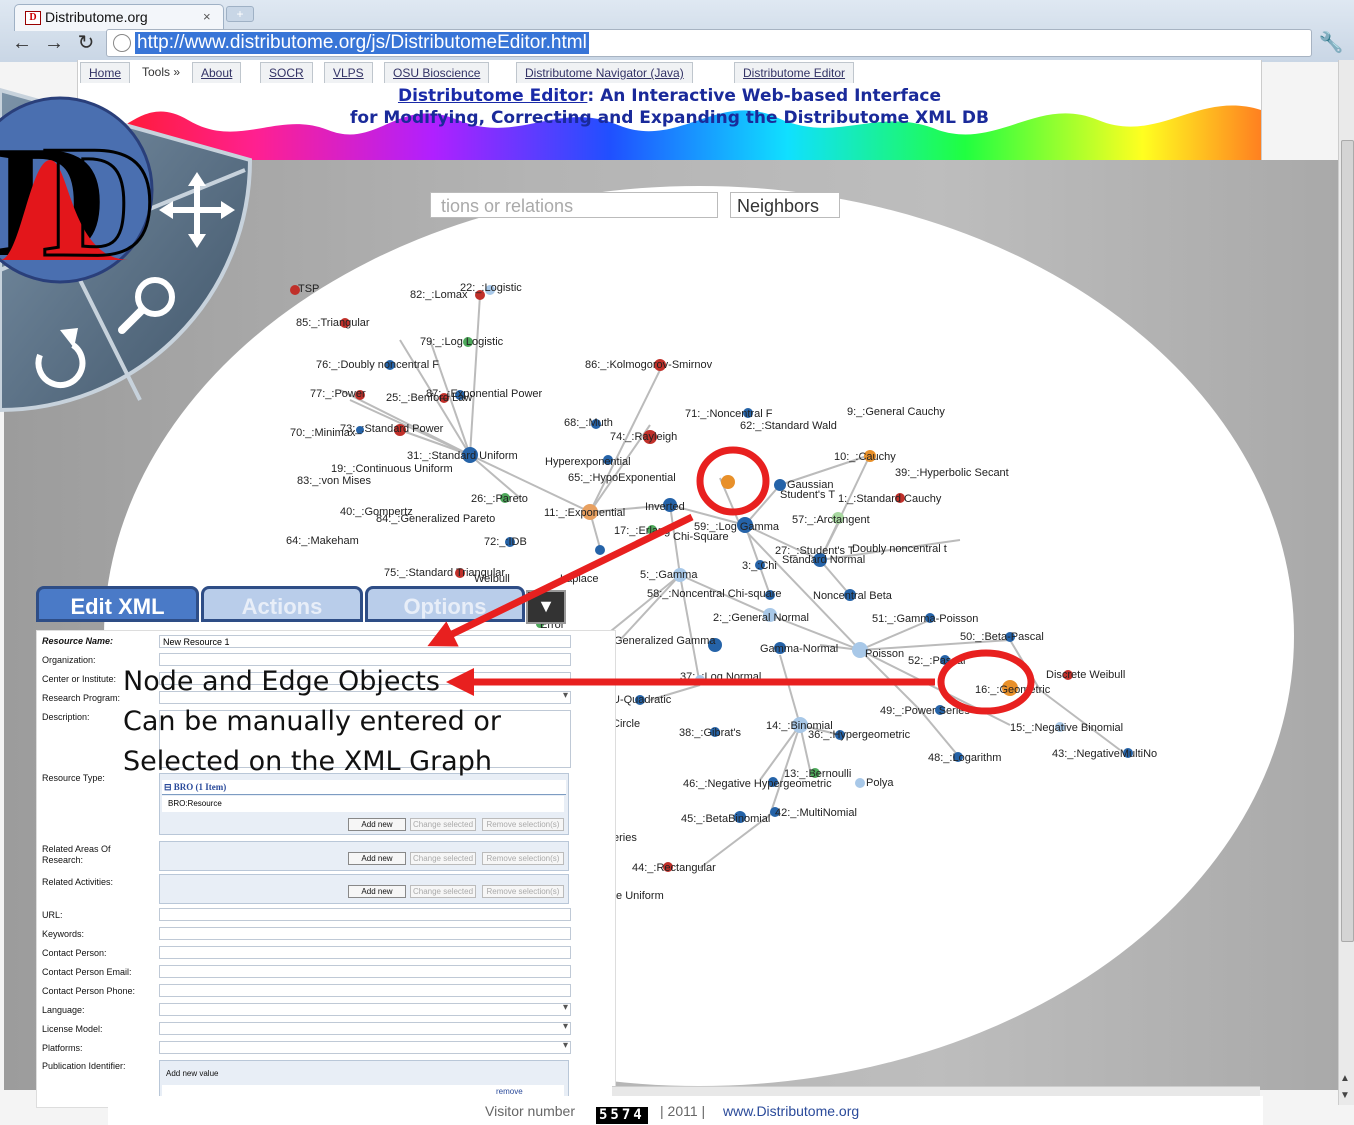 Image resolution: width=1354 pixels, height=1125 pixels. Describe the element at coordinates (365, 1047) in the screenshot. I see `platforms-select` at that location.